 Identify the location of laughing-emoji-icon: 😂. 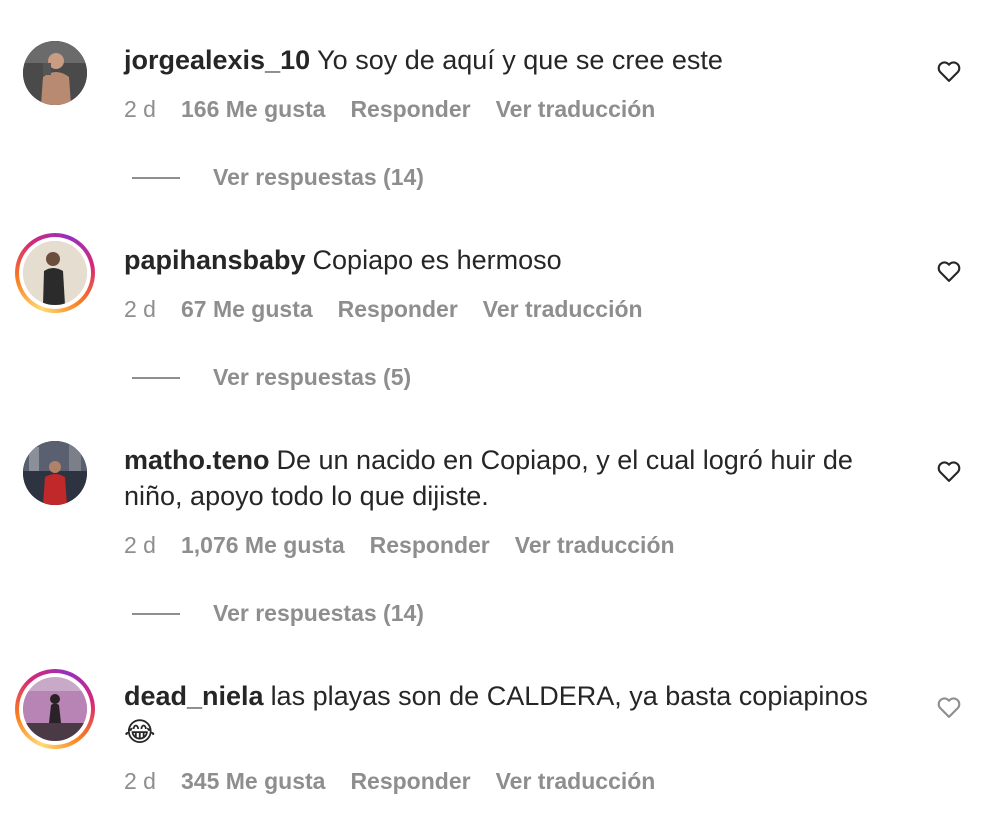
(140, 732).